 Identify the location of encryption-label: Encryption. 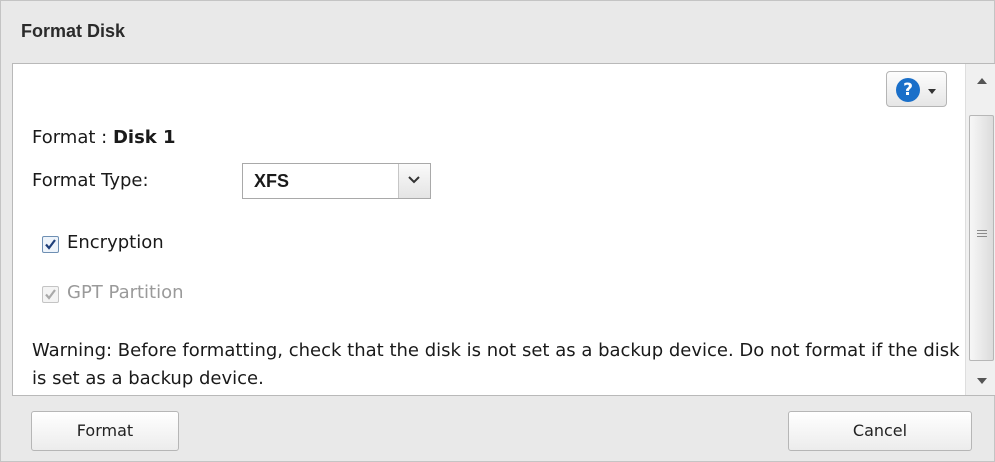
(115, 242).